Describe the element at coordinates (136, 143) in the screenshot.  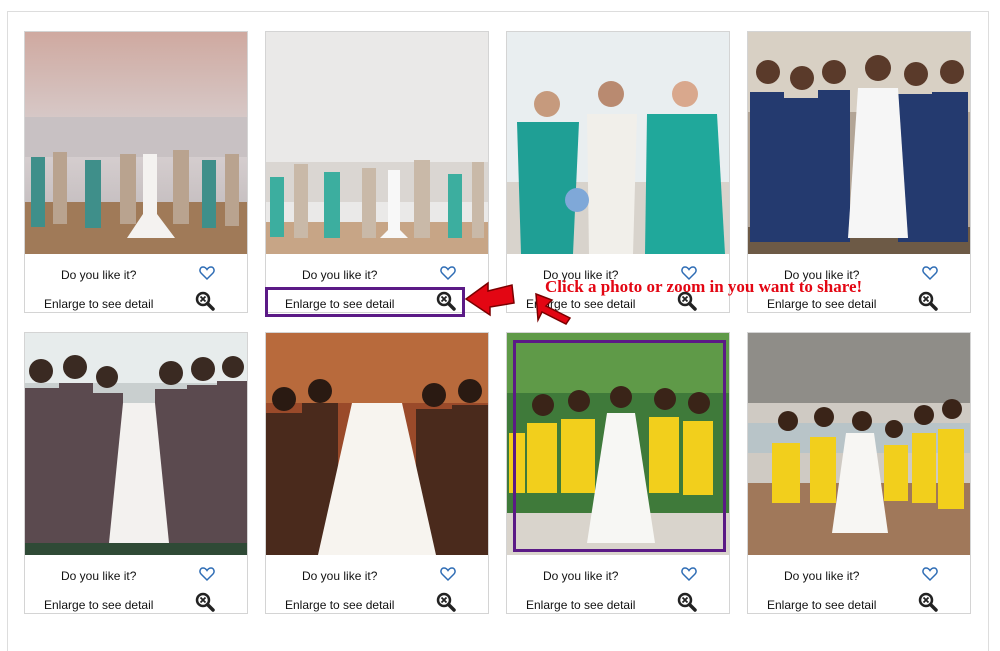
I see `photo-beach-sunset-back-view` at that location.